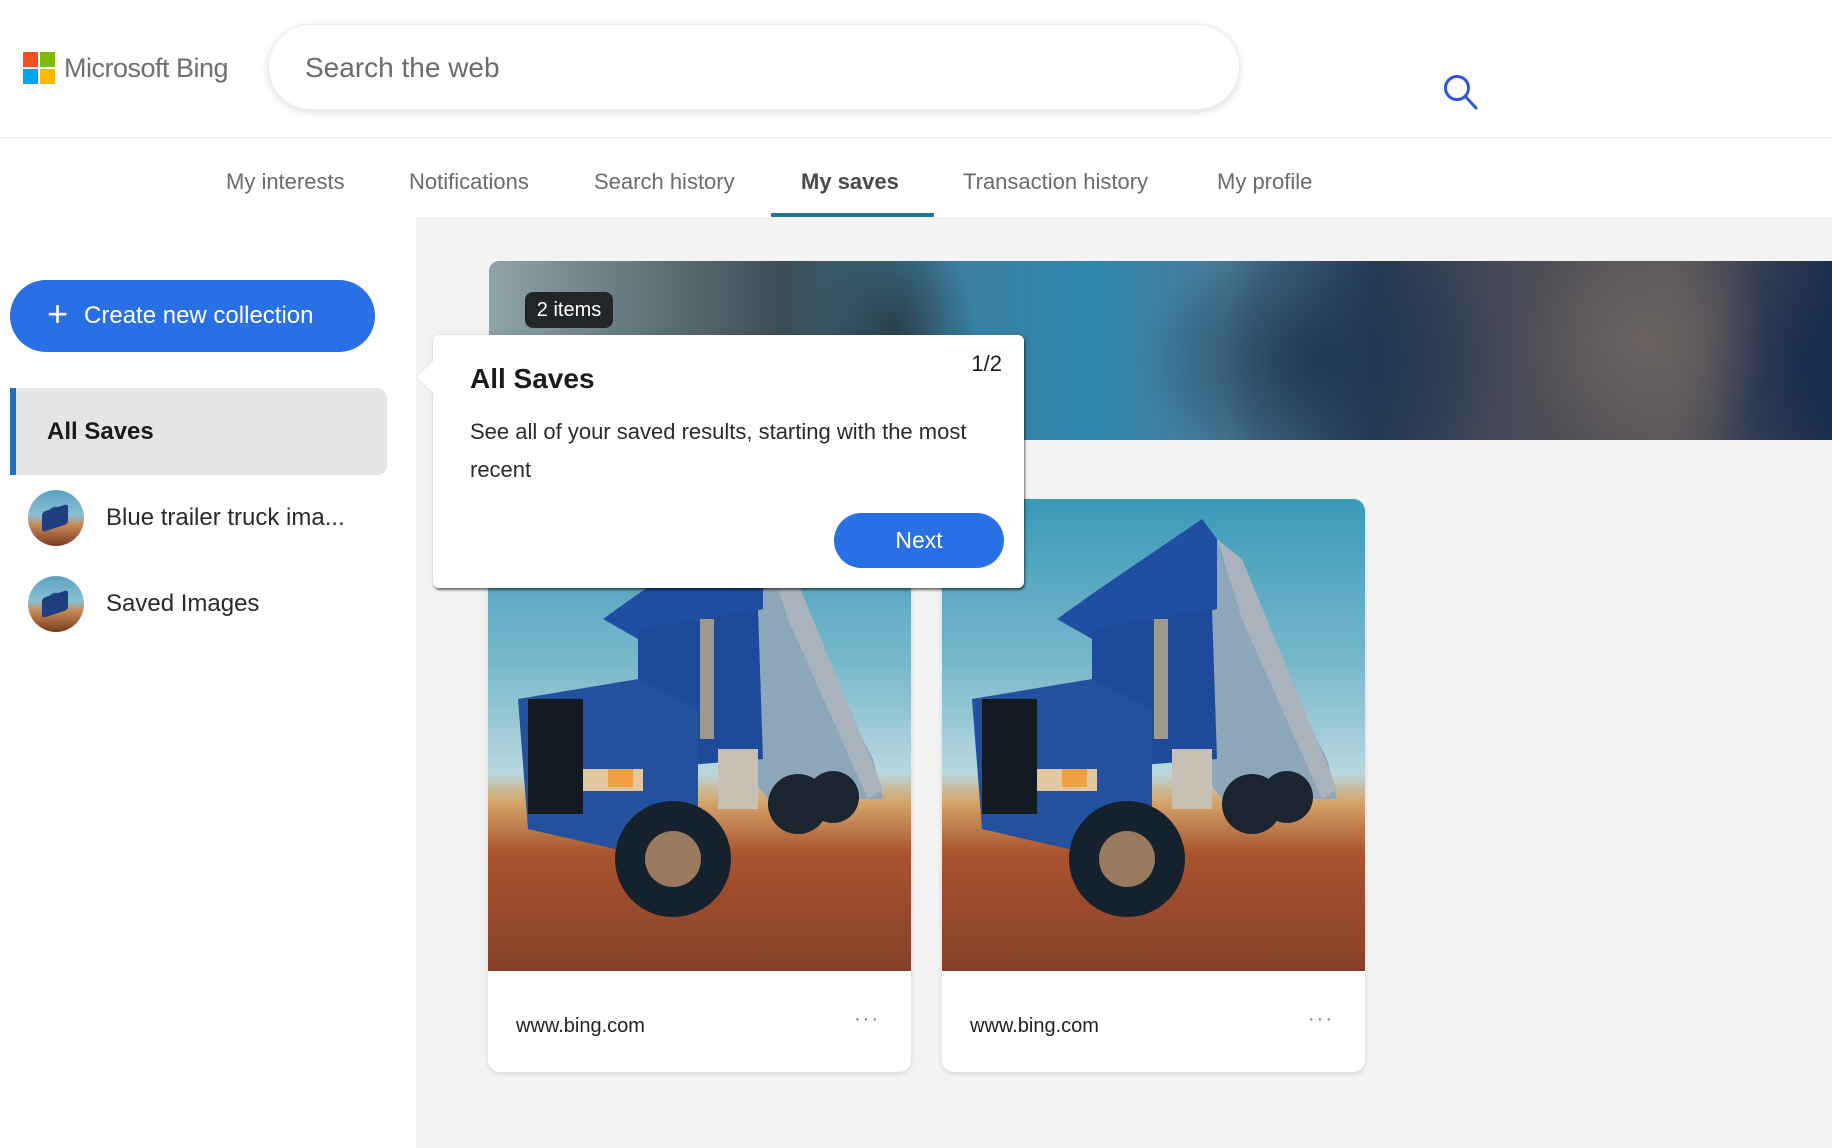 This screenshot has width=1832, height=1148. Describe the element at coordinates (1055, 178) in the screenshot. I see `tab-transaction-history: Transaction history` at that location.